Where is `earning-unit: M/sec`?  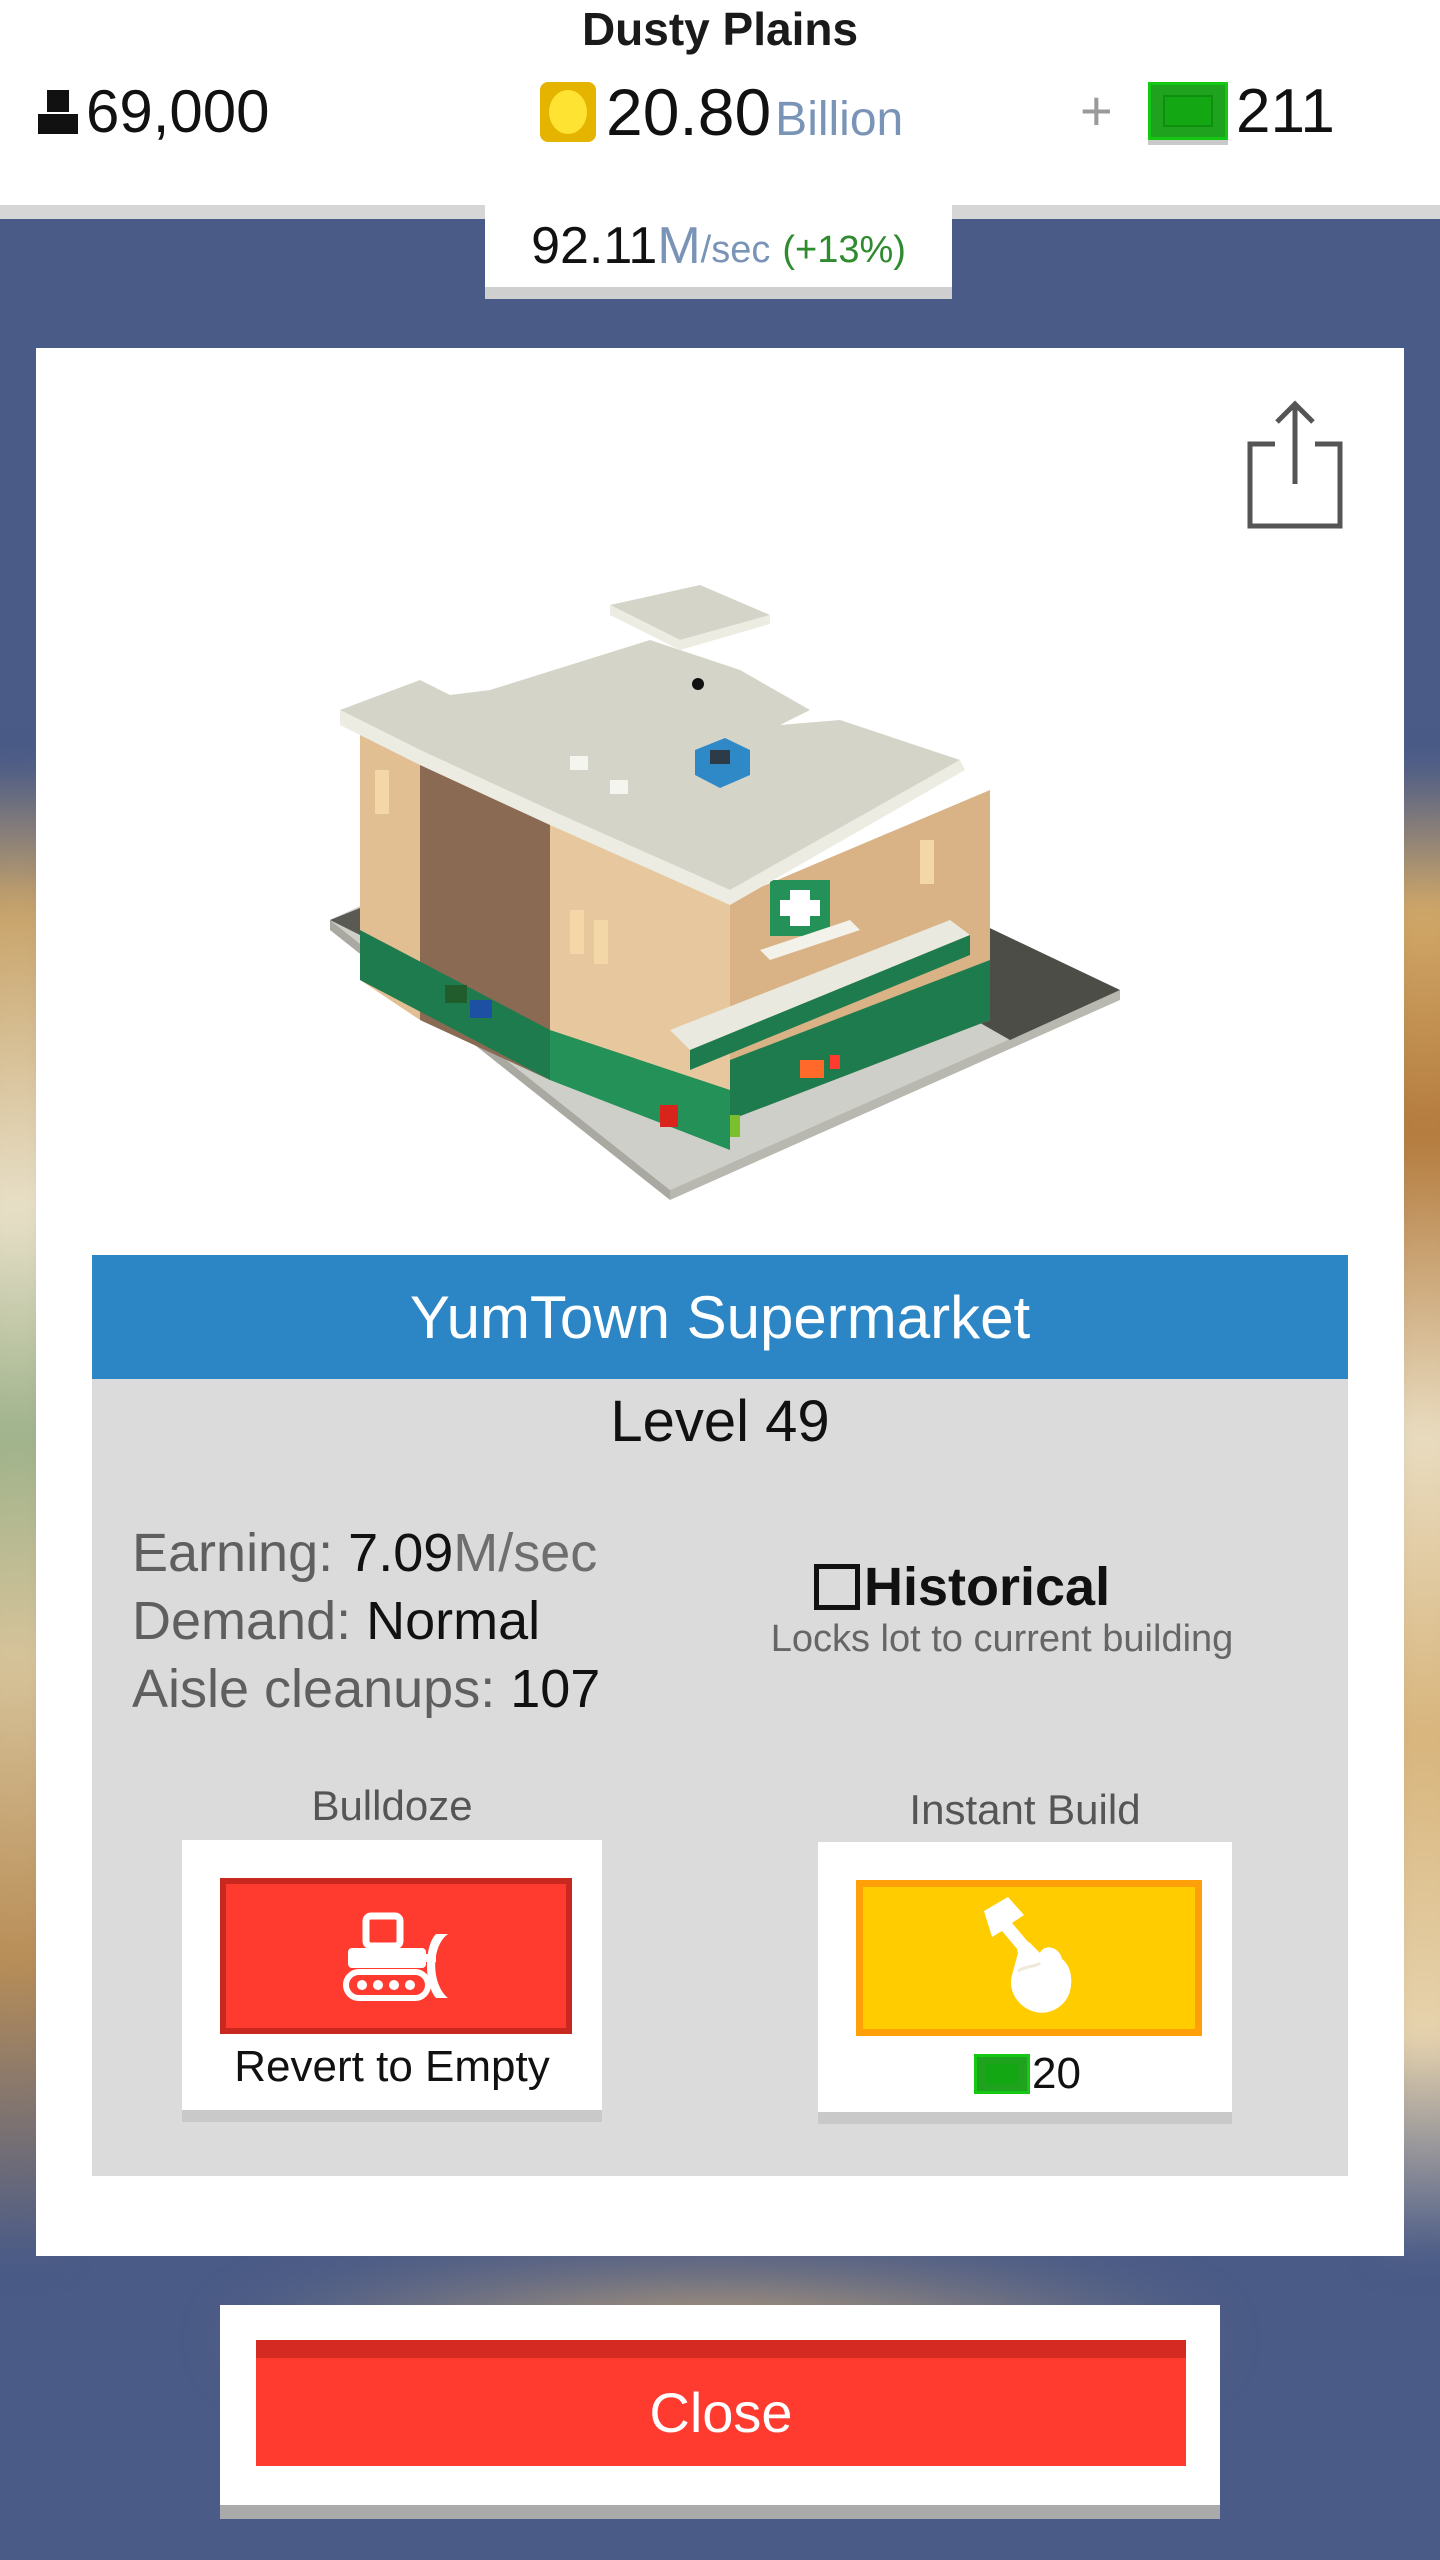
earning-unit: M/sec is located at coordinates (525, 1553).